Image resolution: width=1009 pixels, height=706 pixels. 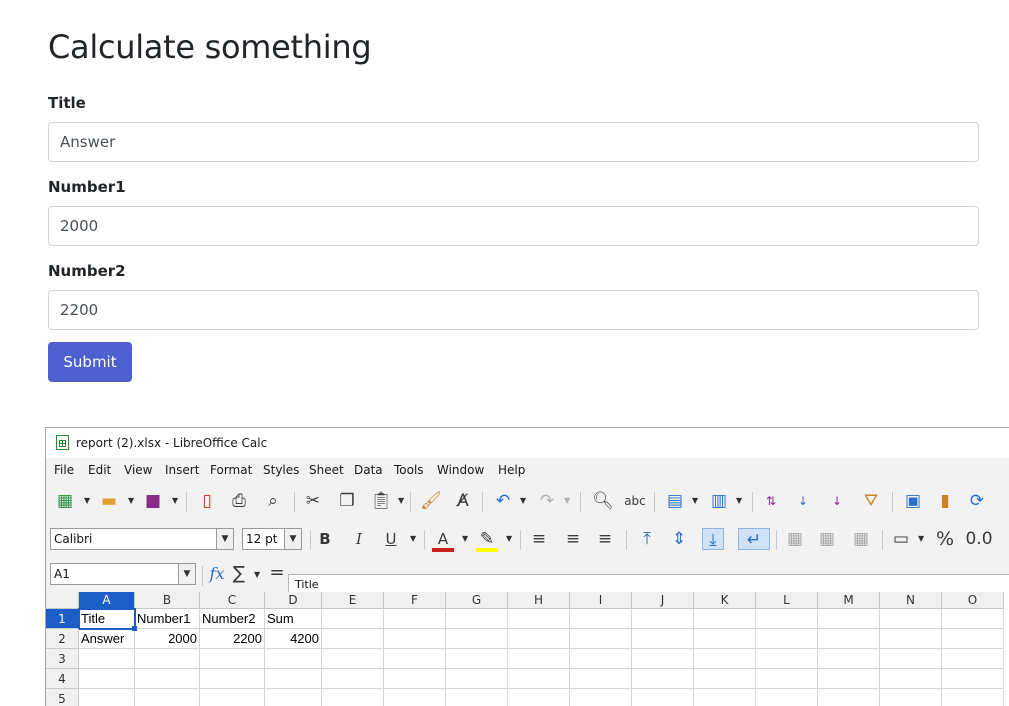 What do you see at coordinates (601, 697) in the screenshot?
I see `cell-i5` at bounding box center [601, 697].